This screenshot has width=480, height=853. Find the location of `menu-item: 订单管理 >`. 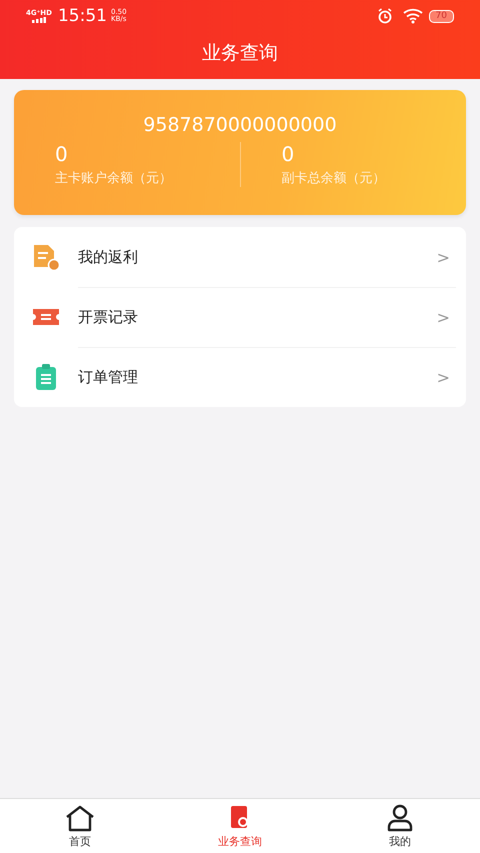

menu-item: 订单管理 > is located at coordinates (240, 377).